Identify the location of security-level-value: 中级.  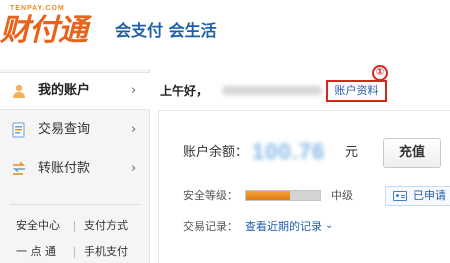
(342, 195).